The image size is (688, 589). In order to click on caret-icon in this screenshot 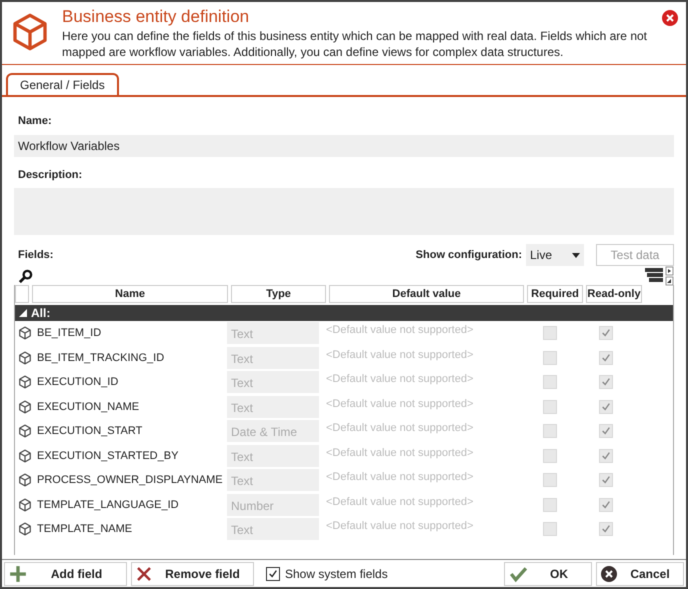, I will do `click(576, 255)`.